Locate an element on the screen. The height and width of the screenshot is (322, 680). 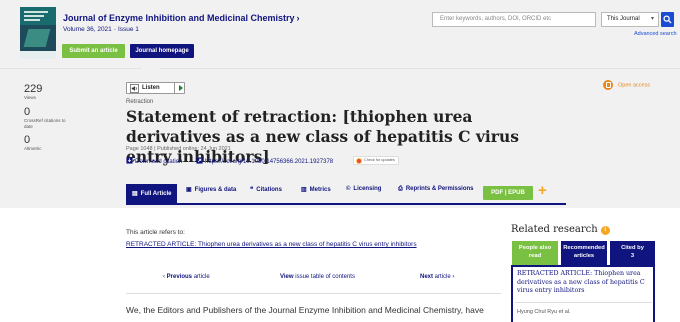
search-button is located at coordinates (667, 19).